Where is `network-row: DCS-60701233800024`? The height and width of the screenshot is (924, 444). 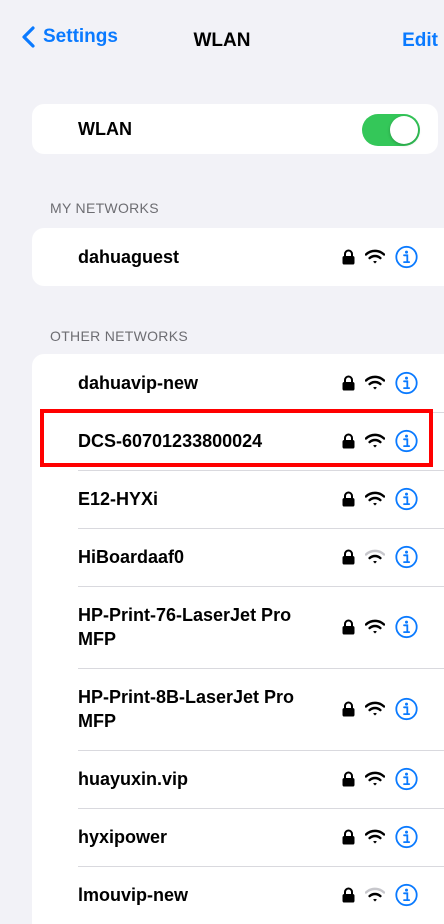 network-row: DCS-60701233800024 is located at coordinates (238, 441).